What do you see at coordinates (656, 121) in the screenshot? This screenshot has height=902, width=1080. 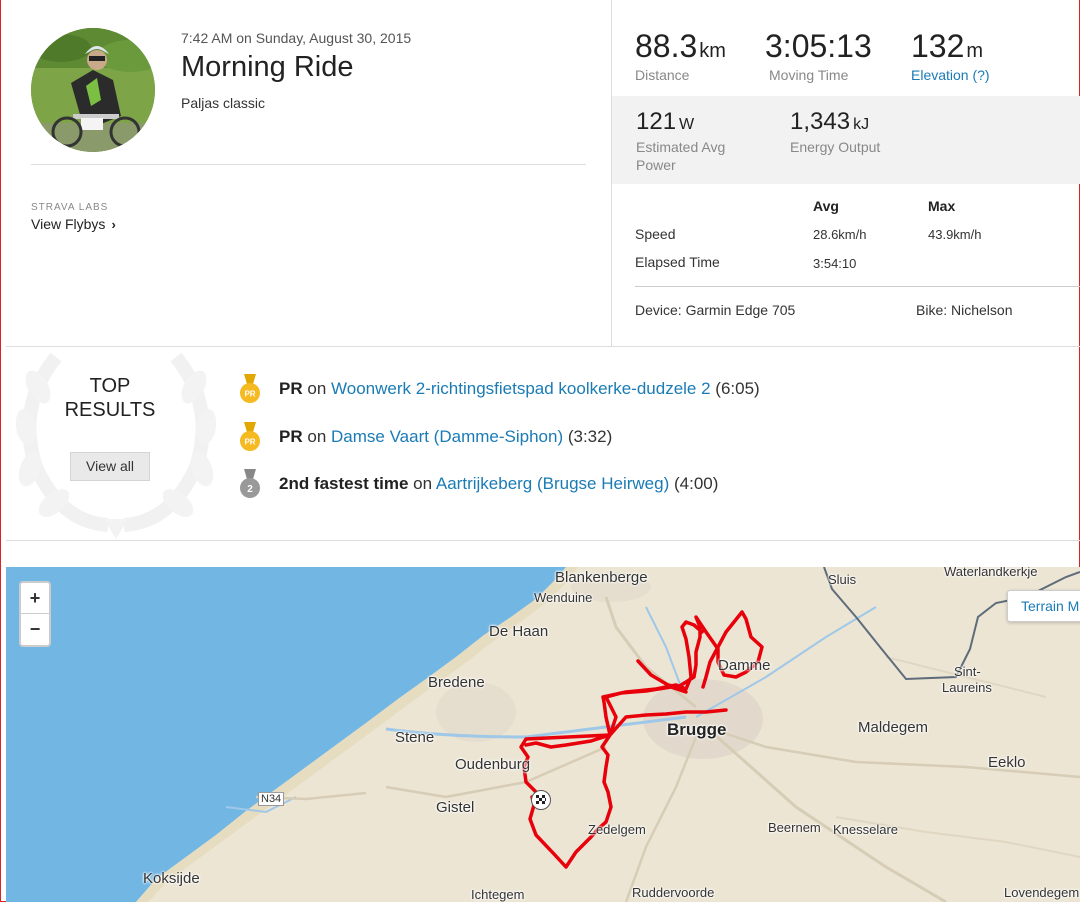 I see `power-value: 121` at bounding box center [656, 121].